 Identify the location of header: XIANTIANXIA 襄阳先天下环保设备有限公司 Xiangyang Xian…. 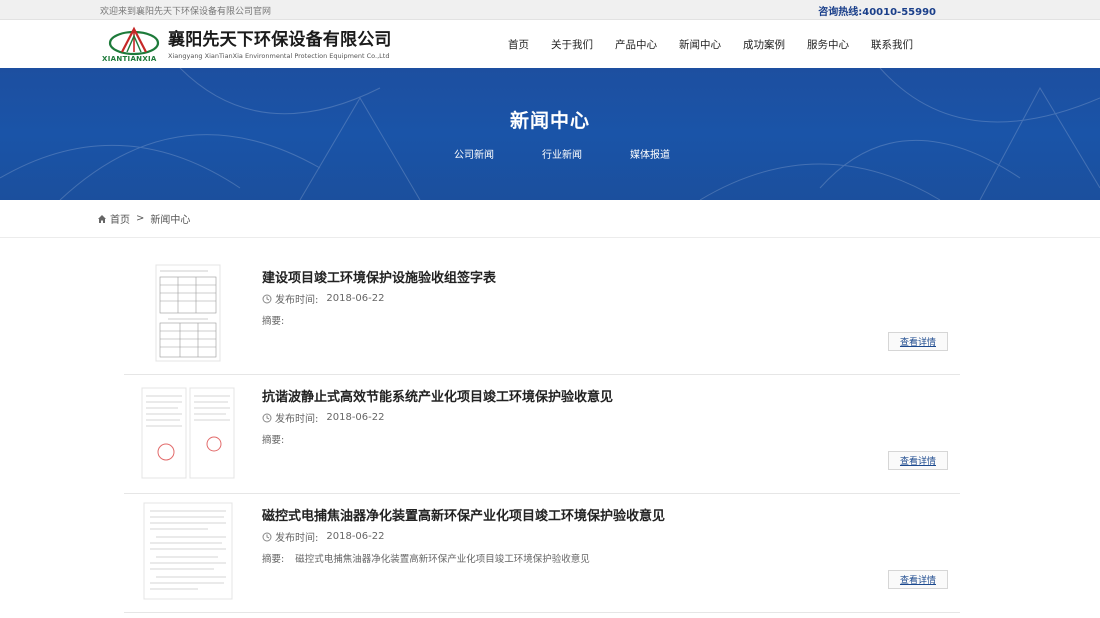
(550, 44).